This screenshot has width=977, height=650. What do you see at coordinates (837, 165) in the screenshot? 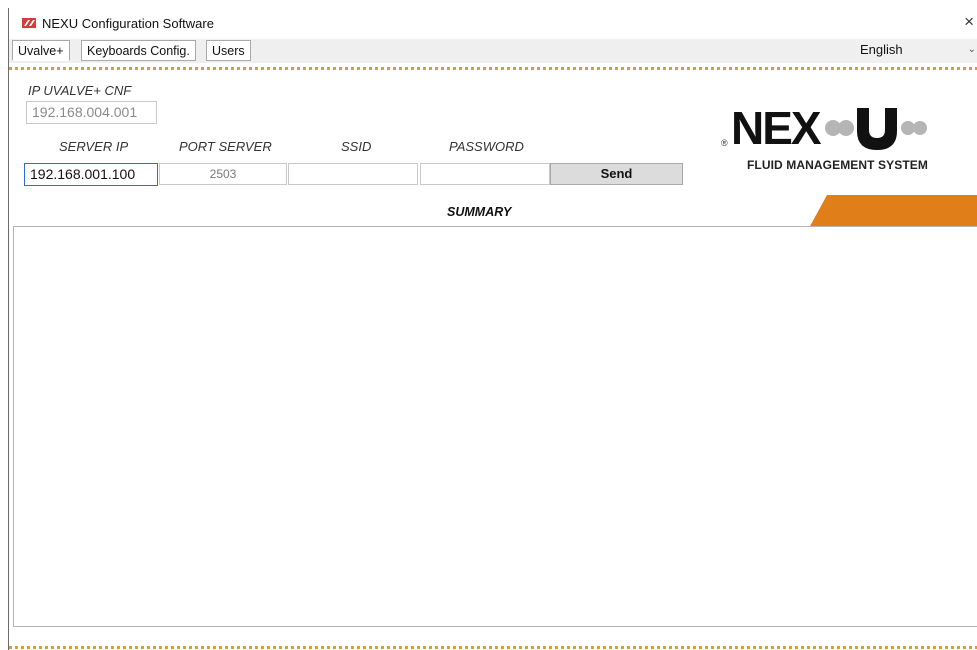
I see `logo-subtitle: FLUID MANAGEMENT SYSTEM` at bounding box center [837, 165].